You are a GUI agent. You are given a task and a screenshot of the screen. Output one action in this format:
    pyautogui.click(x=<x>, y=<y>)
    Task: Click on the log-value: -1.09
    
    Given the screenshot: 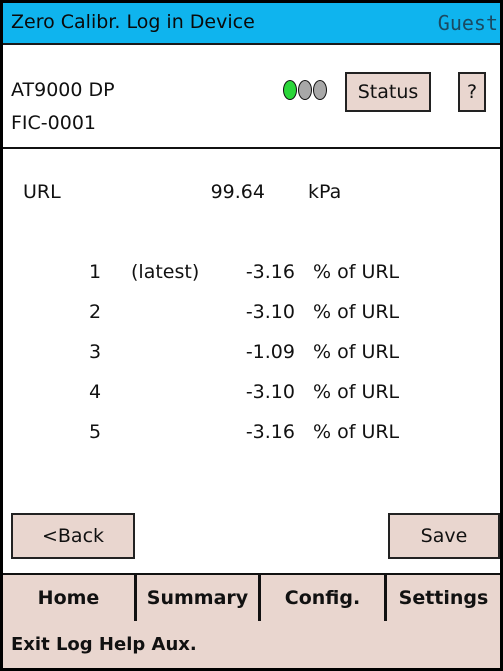 What is the action you would take?
    pyautogui.click(x=270, y=352)
    